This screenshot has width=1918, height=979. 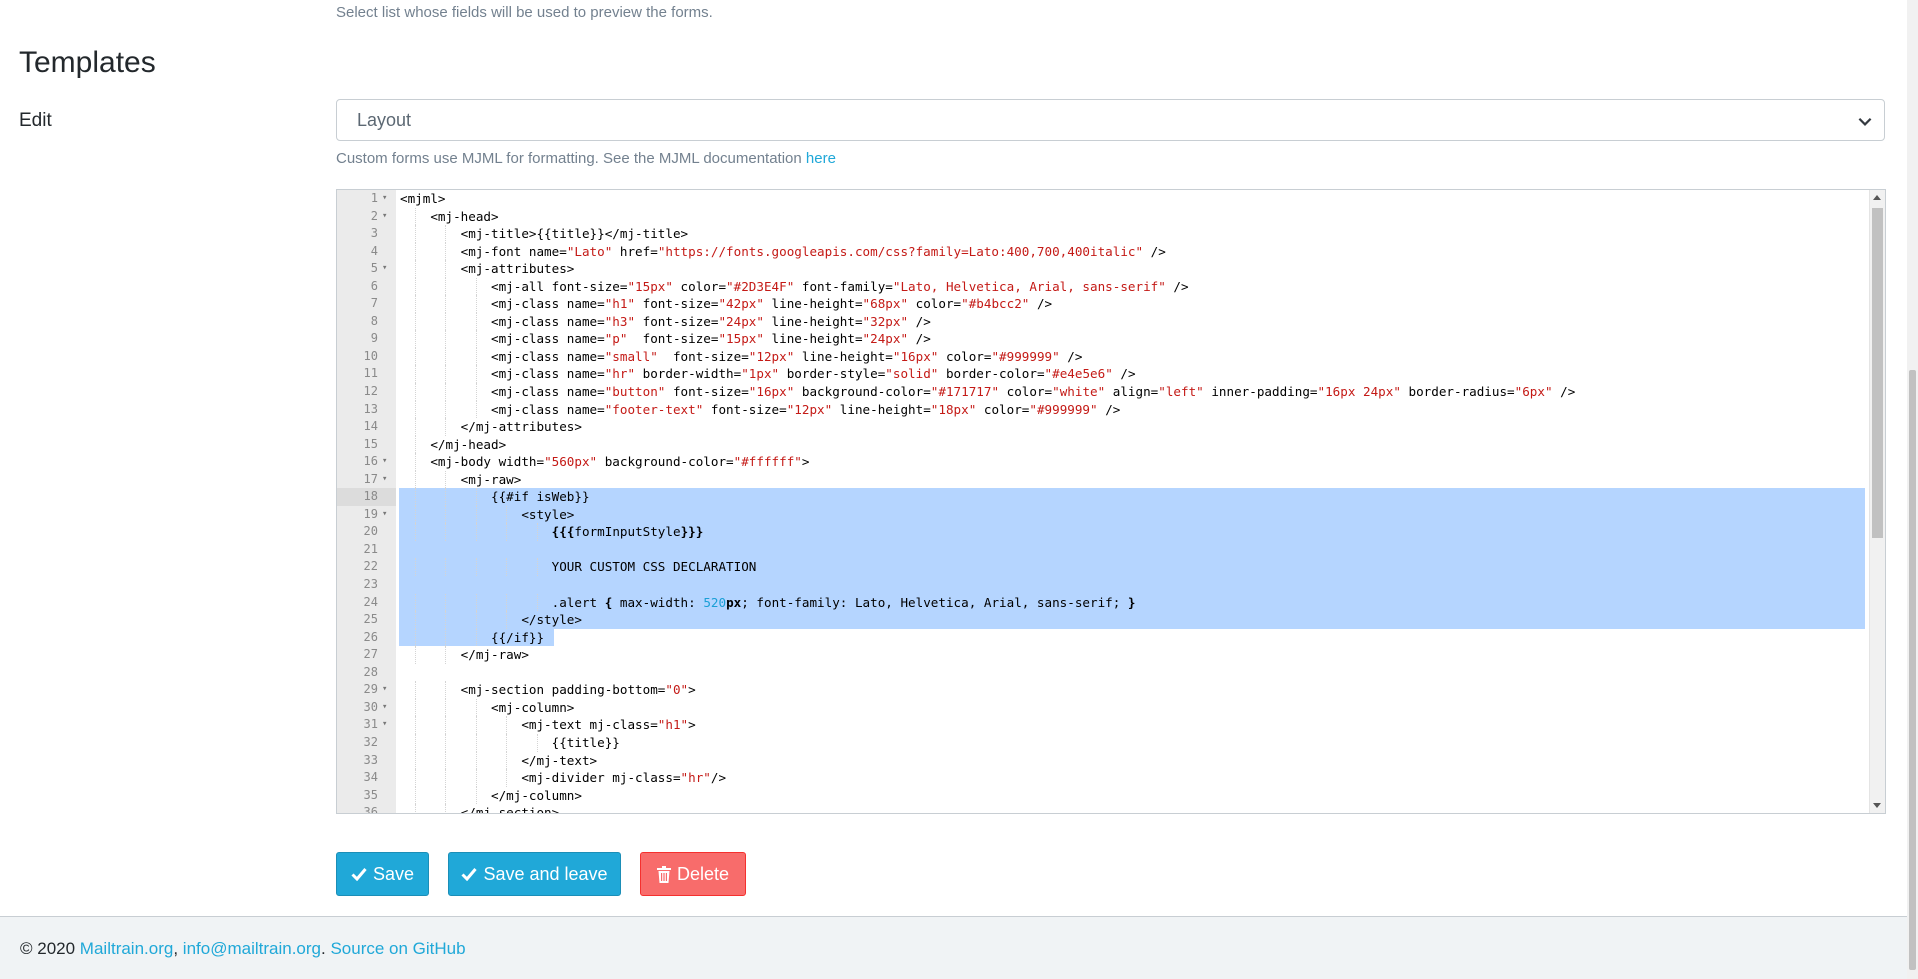 I want to click on template-select: Layout, so click(x=1110, y=120).